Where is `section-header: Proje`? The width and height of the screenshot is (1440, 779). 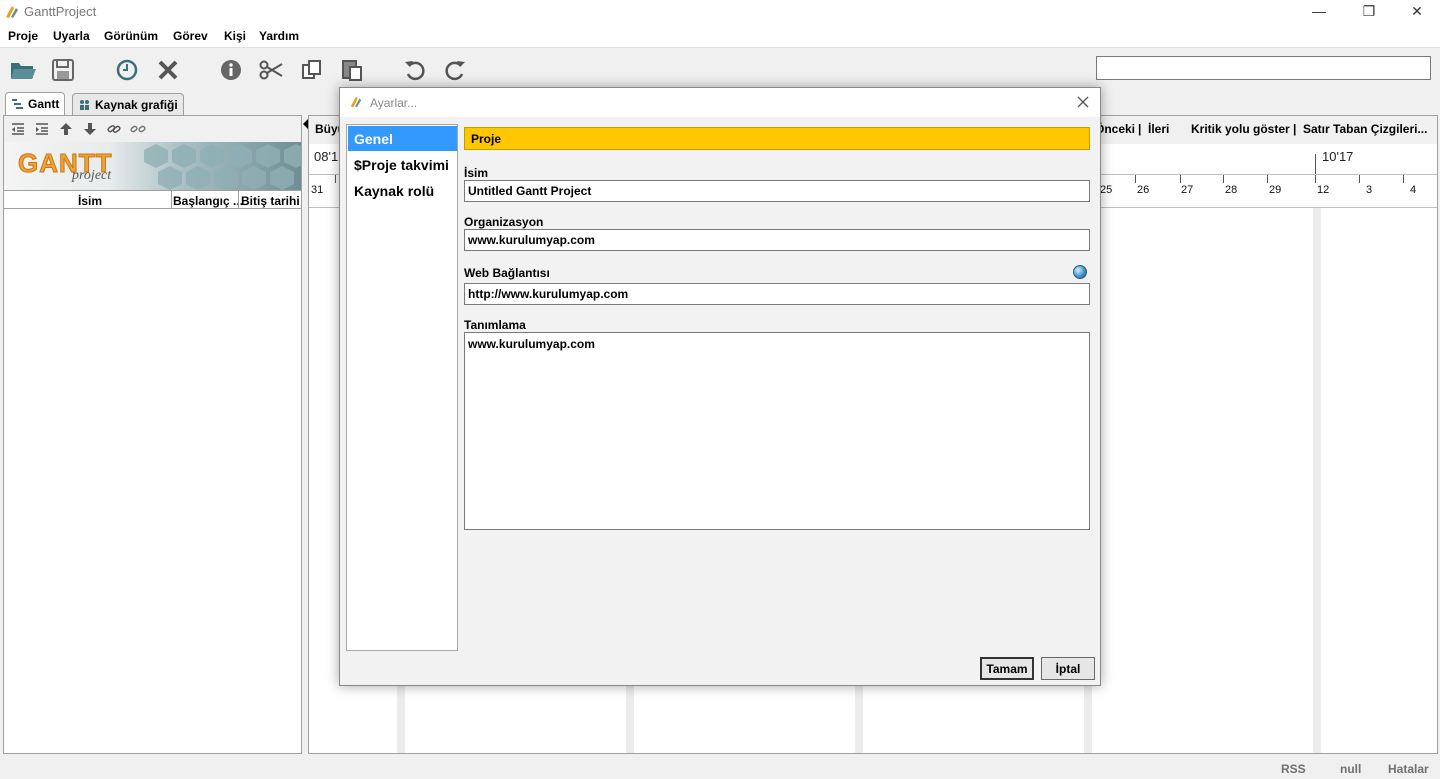
section-header: Proje is located at coordinates (777, 138).